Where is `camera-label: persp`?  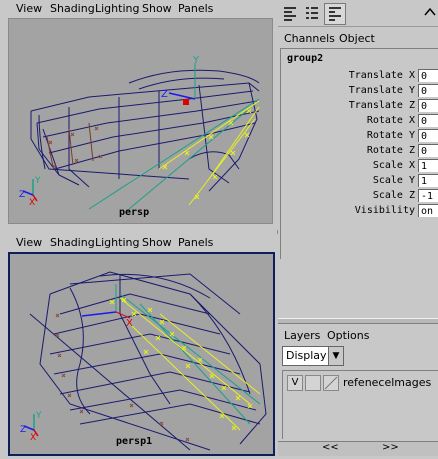
camera-label: persp is located at coordinates (134, 212).